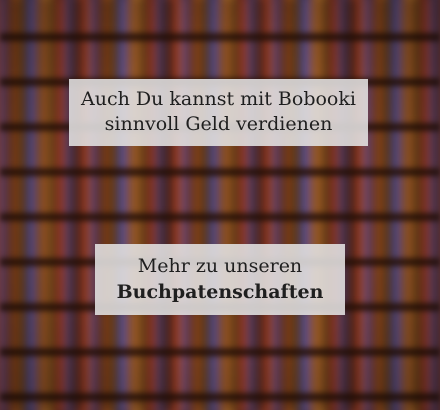 The image size is (440, 410). I want to click on cta-line-1: Mehr zu unseren, so click(220, 266).